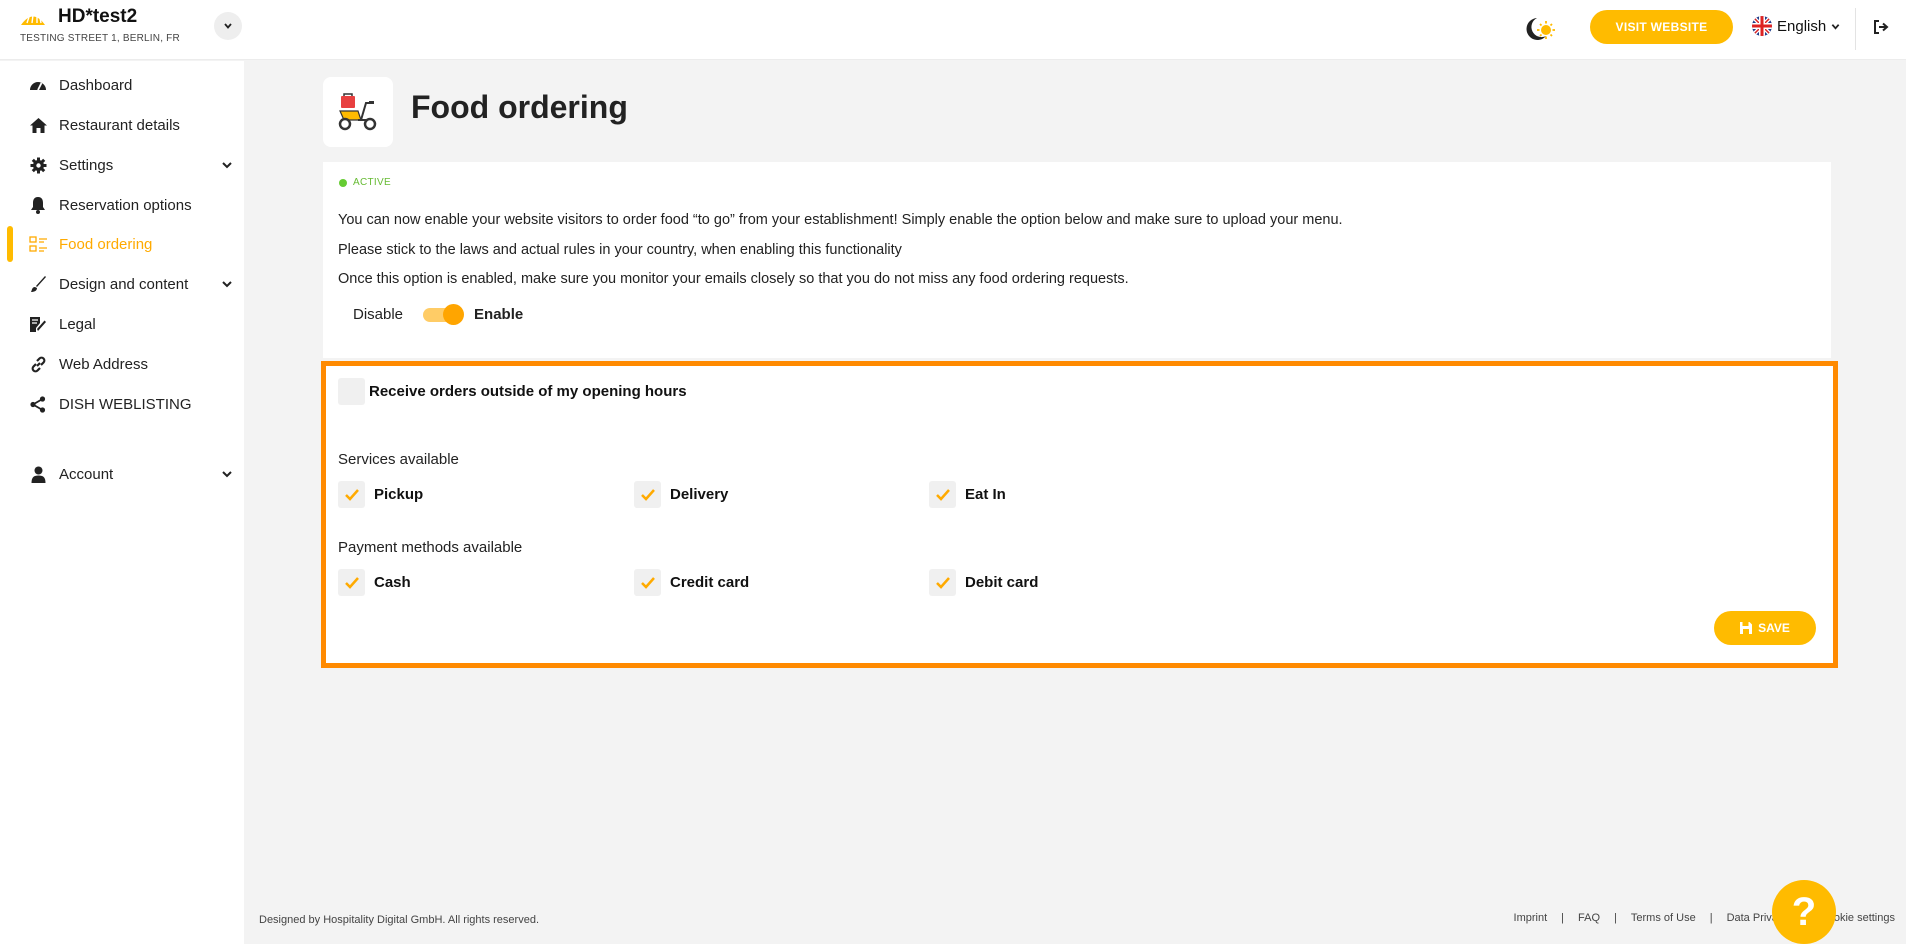  Describe the element at coordinates (454, 314) in the screenshot. I see `toggle-knob` at that location.